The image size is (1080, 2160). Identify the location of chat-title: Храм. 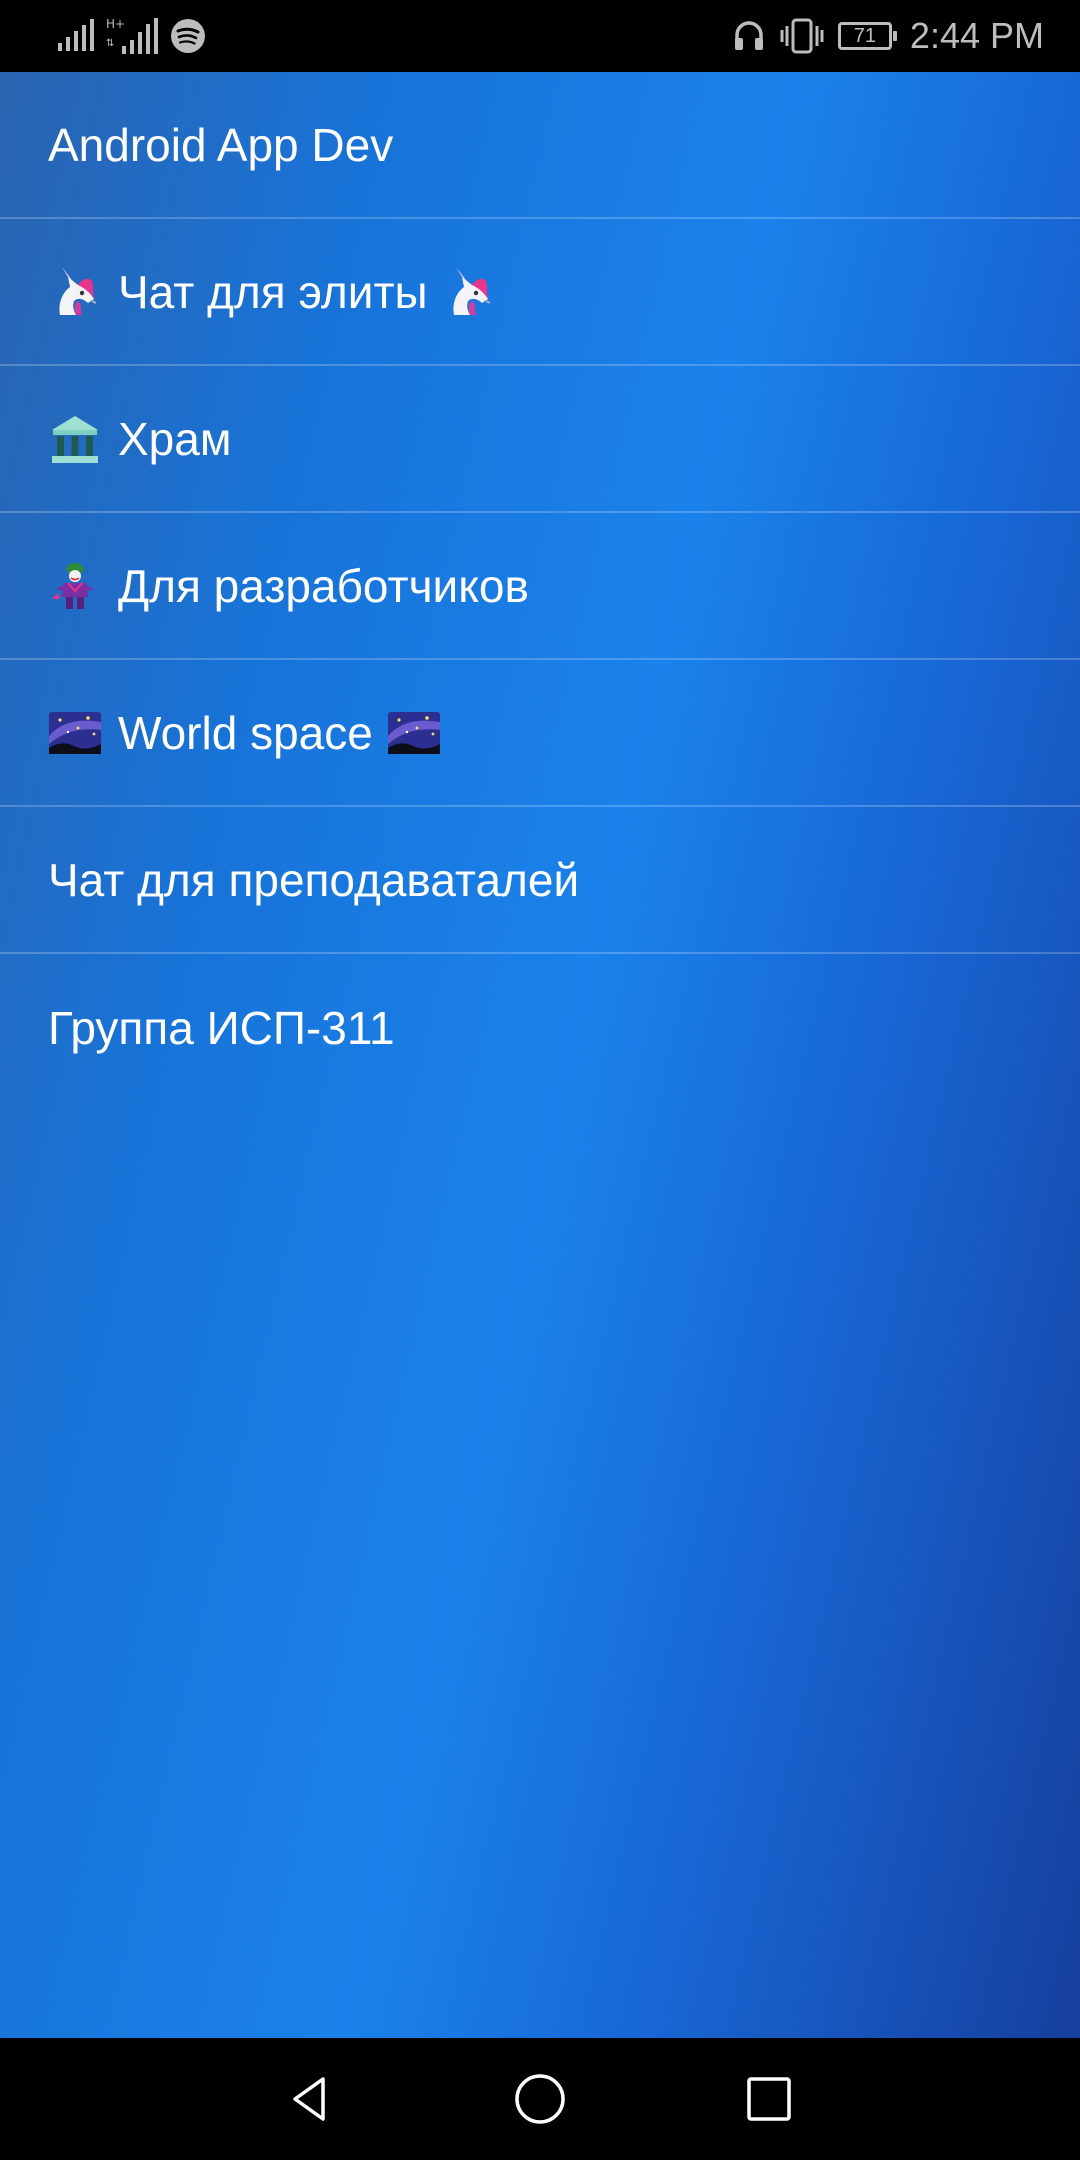
(175, 438).